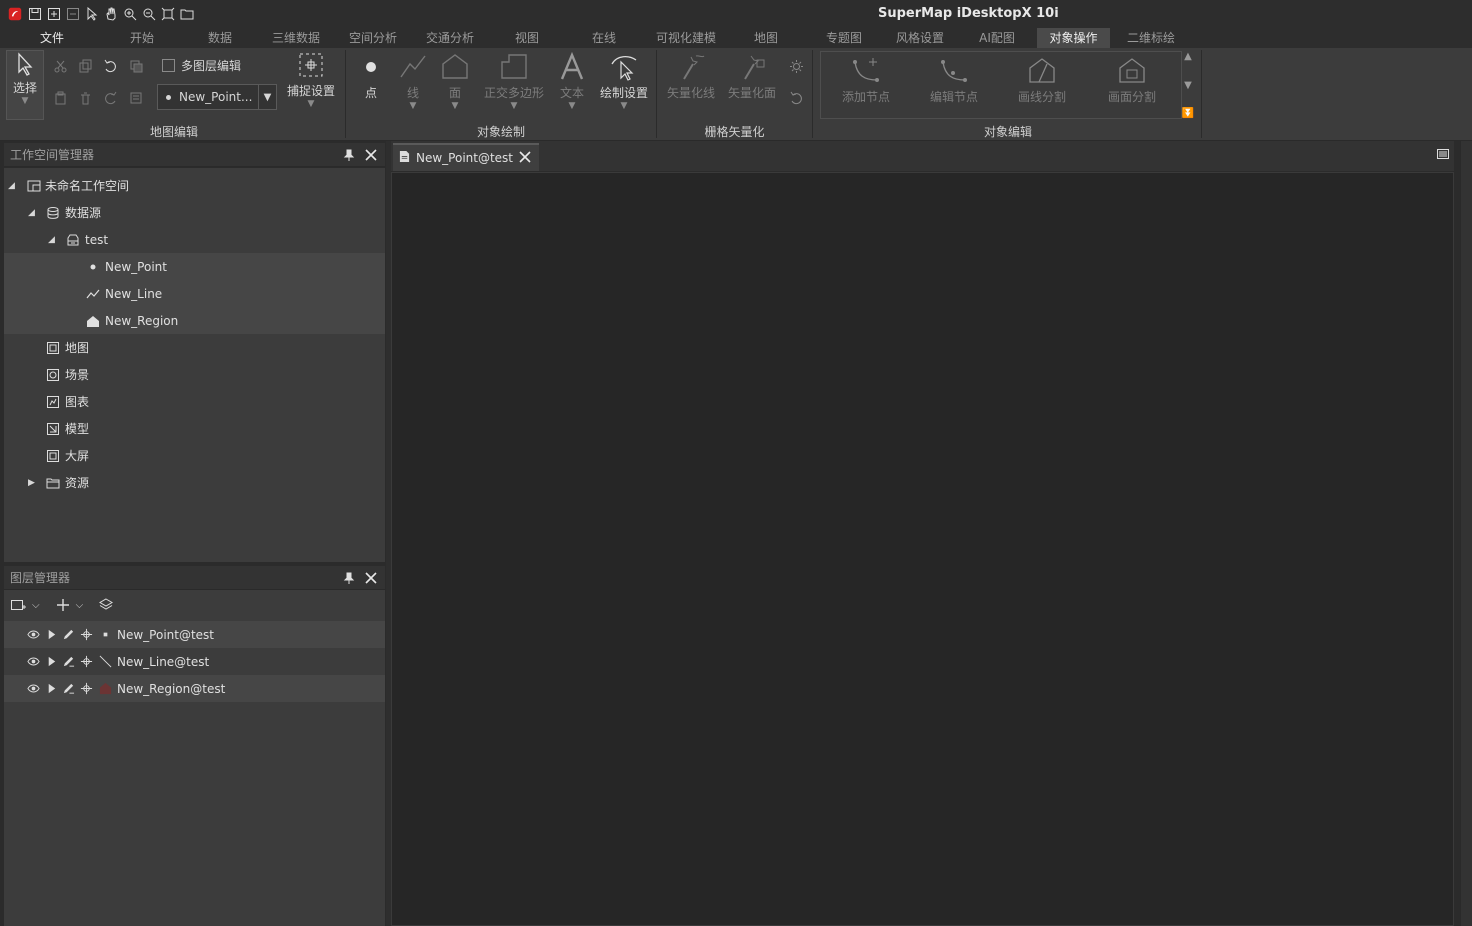 Image resolution: width=1472 pixels, height=926 pixels. What do you see at coordinates (413, 81) in the screenshot?
I see `draw-line-button: 线 ▼` at bounding box center [413, 81].